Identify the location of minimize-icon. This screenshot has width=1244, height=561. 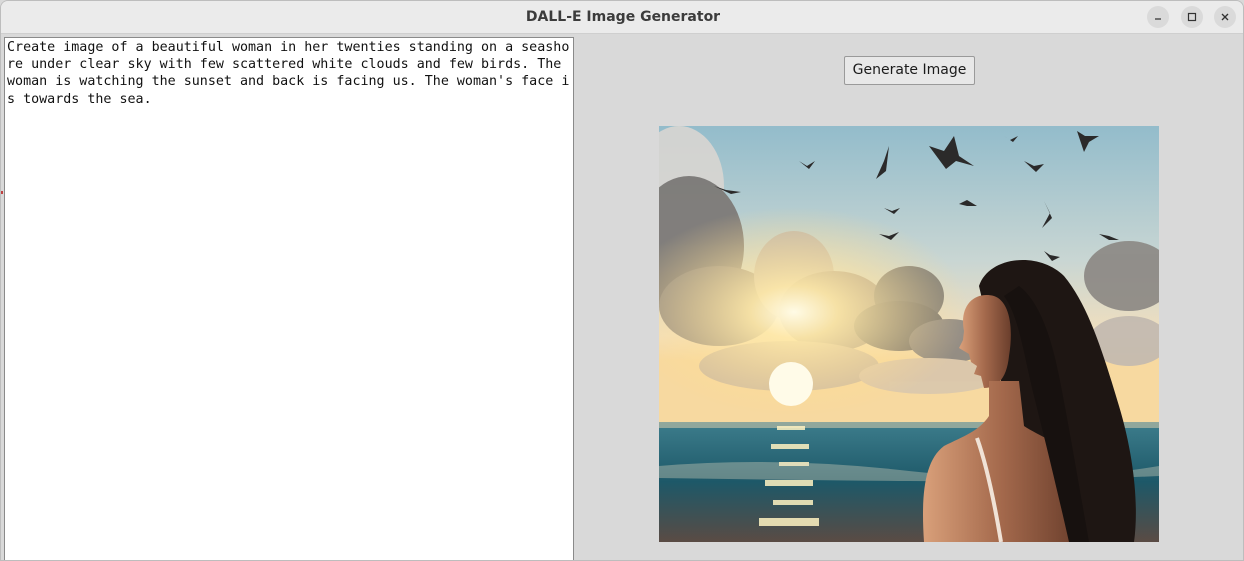
(1158, 19).